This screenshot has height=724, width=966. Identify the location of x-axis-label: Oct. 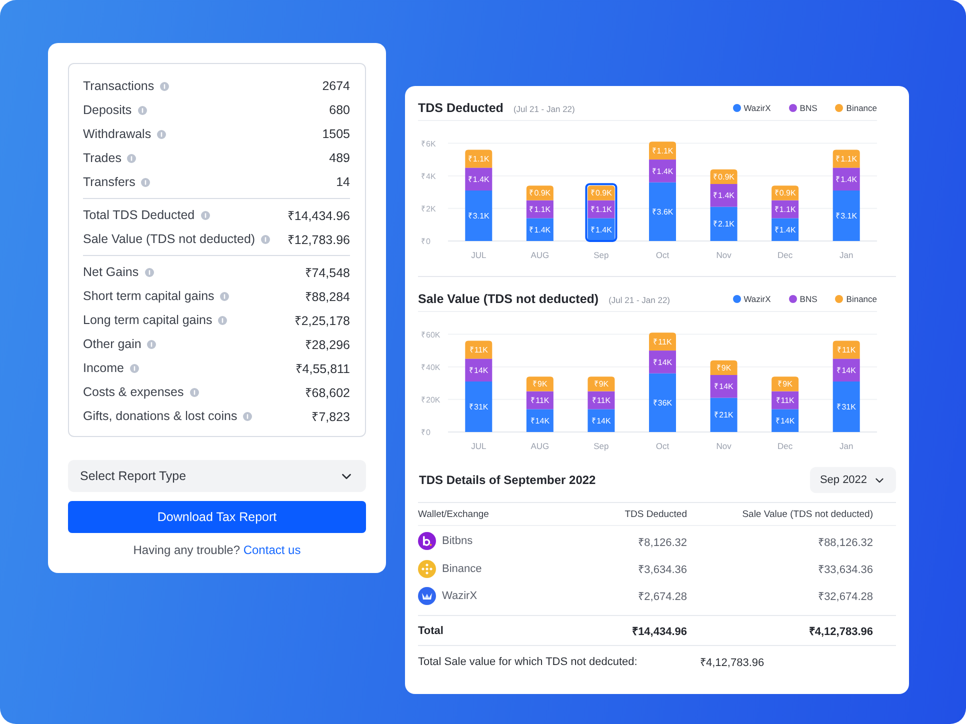
(663, 446).